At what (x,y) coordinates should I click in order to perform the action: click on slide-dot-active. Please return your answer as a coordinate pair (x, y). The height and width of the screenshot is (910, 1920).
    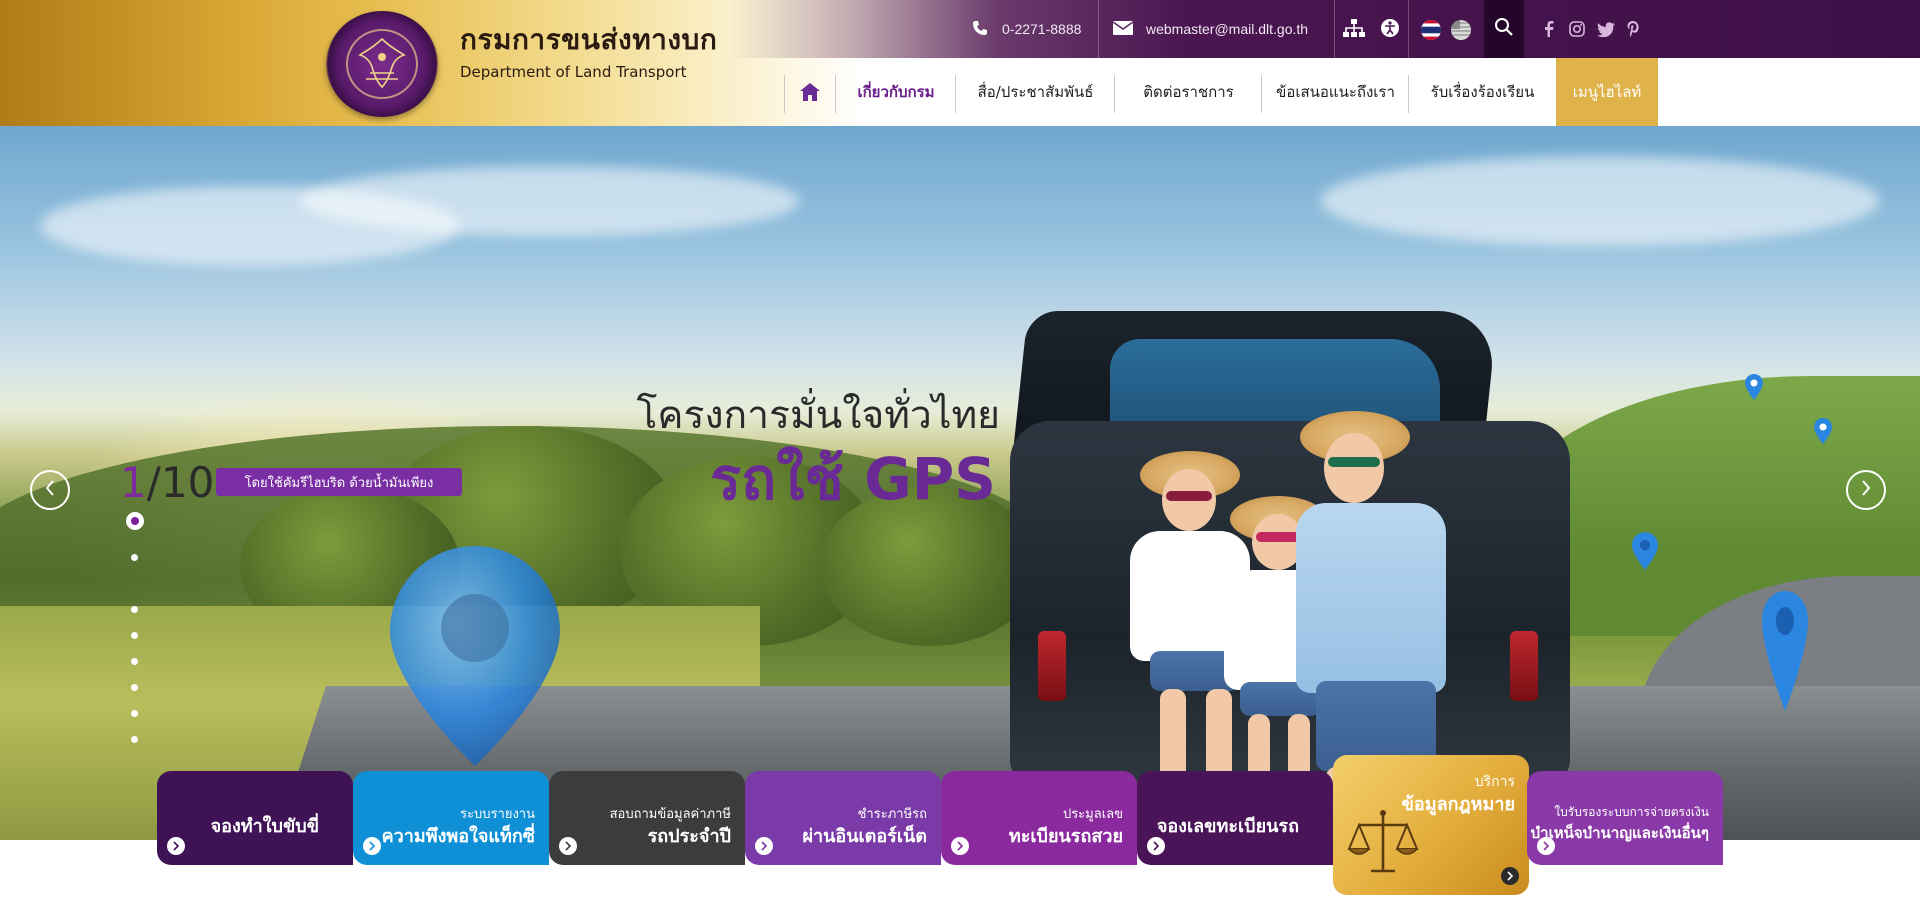
    Looking at the image, I should click on (135, 521).